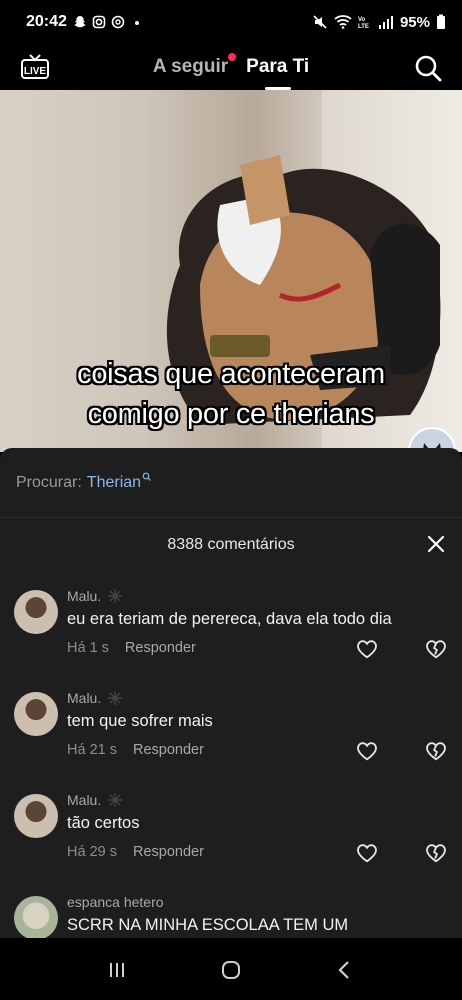 Image resolution: width=462 pixels, height=1000 pixels. What do you see at coordinates (88, 648) in the screenshot?
I see `comment-time: Há 1 s` at bounding box center [88, 648].